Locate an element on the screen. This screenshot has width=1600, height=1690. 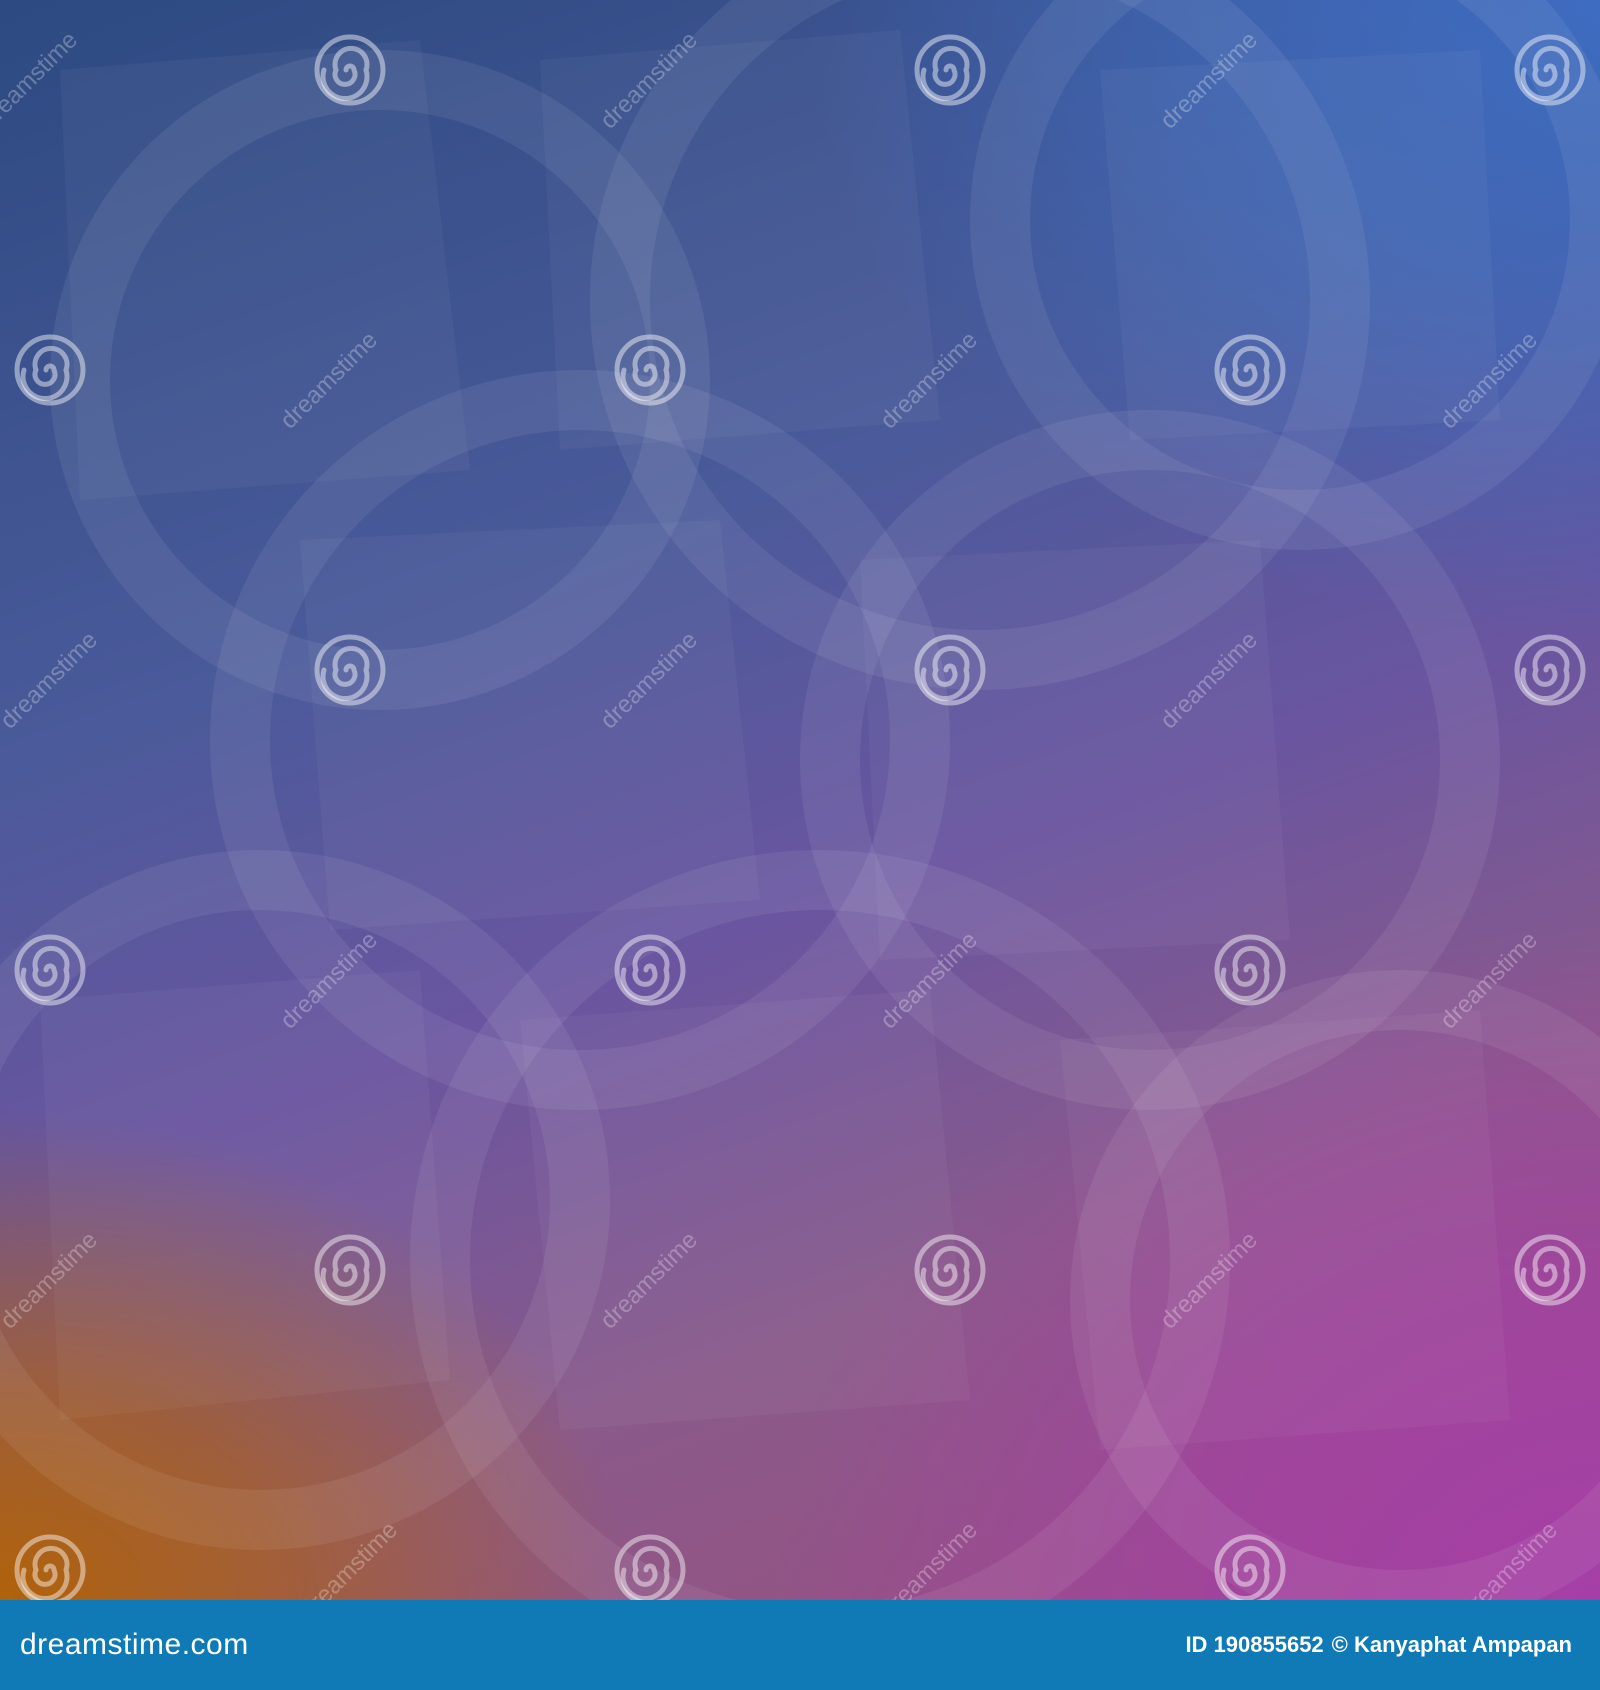
image-credit: ID 190855652 © Kanyaphat Ampapan is located at coordinates (1378, 1645).